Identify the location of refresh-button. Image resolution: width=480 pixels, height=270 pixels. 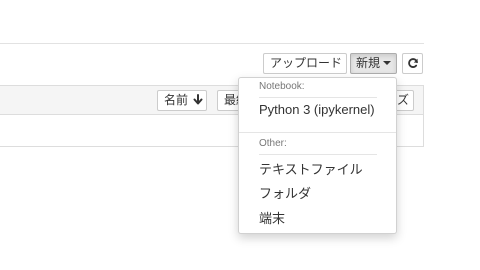
(412, 63).